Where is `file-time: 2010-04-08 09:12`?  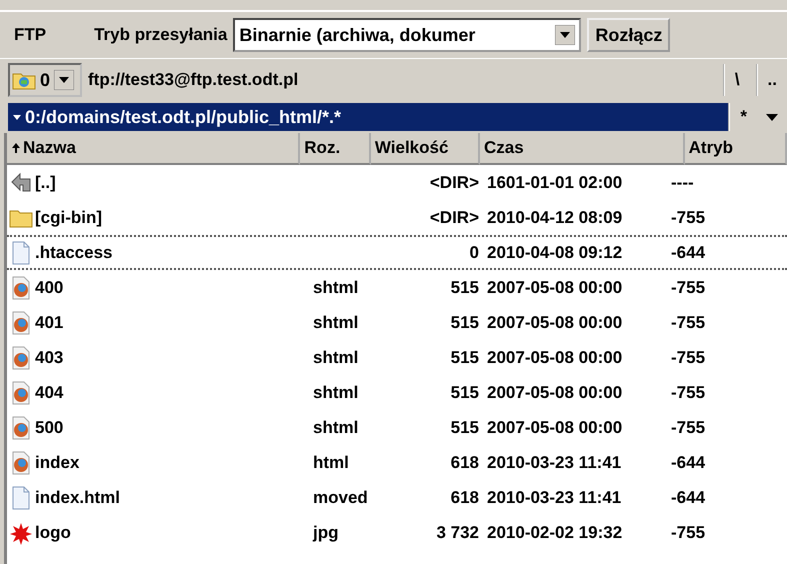
file-time: 2010-04-08 09:12 is located at coordinates (554, 252).